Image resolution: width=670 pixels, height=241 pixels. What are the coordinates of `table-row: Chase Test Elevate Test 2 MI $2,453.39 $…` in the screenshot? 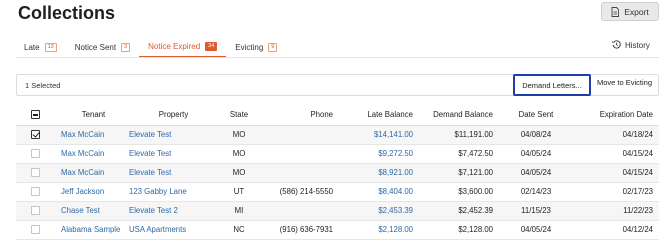 It's located at (337, 211).